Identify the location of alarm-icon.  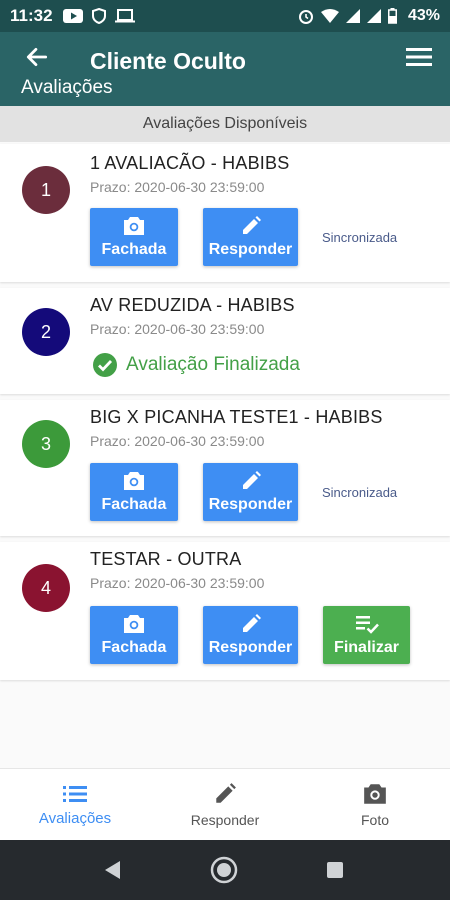
(305, 17).